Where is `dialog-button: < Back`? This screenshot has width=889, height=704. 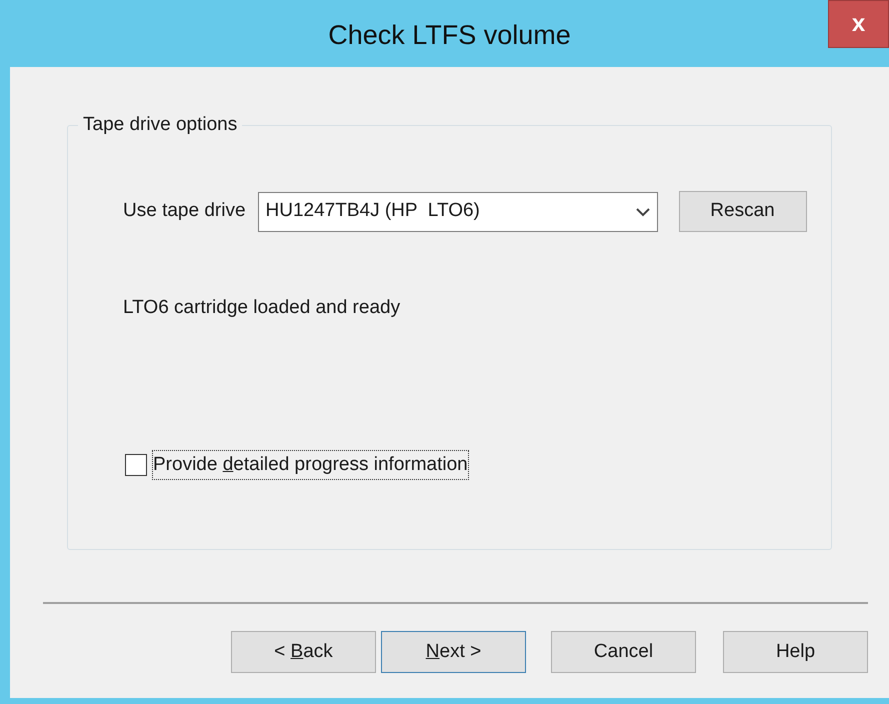
dialog-button: < Back is located at coordinates (303, 652).